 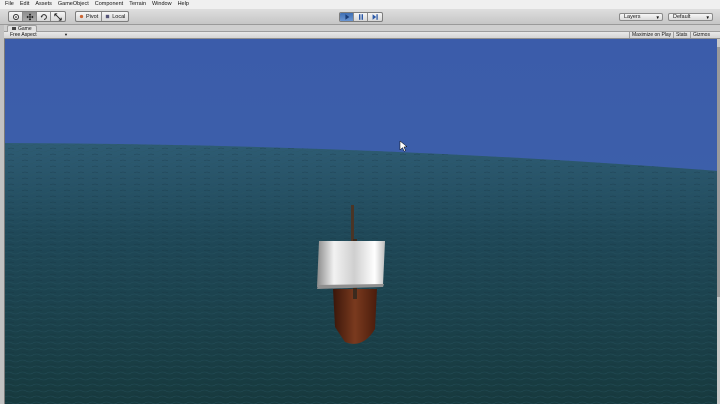 I want to click on menu-file: File, so click(x=9, y=4).